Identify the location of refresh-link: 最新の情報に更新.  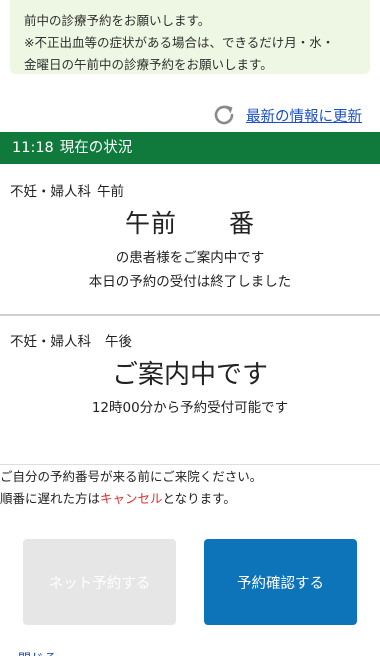
(304, 115).